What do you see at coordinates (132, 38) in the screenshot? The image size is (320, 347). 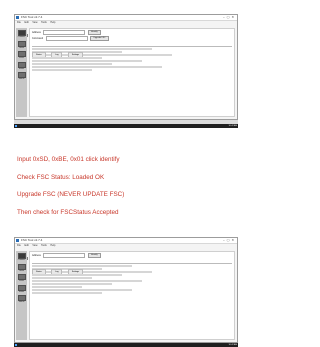 I see `command-row: Command Upgrade FSC` at bounding box center [132, 38].